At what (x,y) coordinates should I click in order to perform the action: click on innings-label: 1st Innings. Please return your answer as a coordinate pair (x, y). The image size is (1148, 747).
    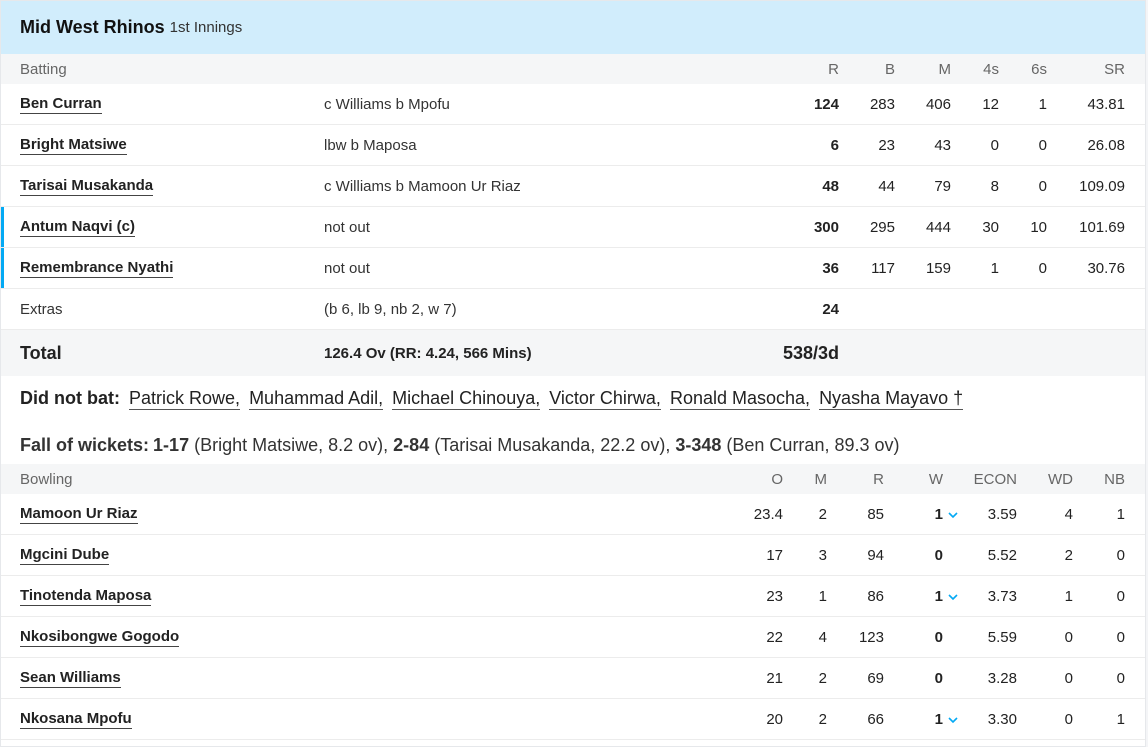
    Looking at the image, I should click on (206, 27).